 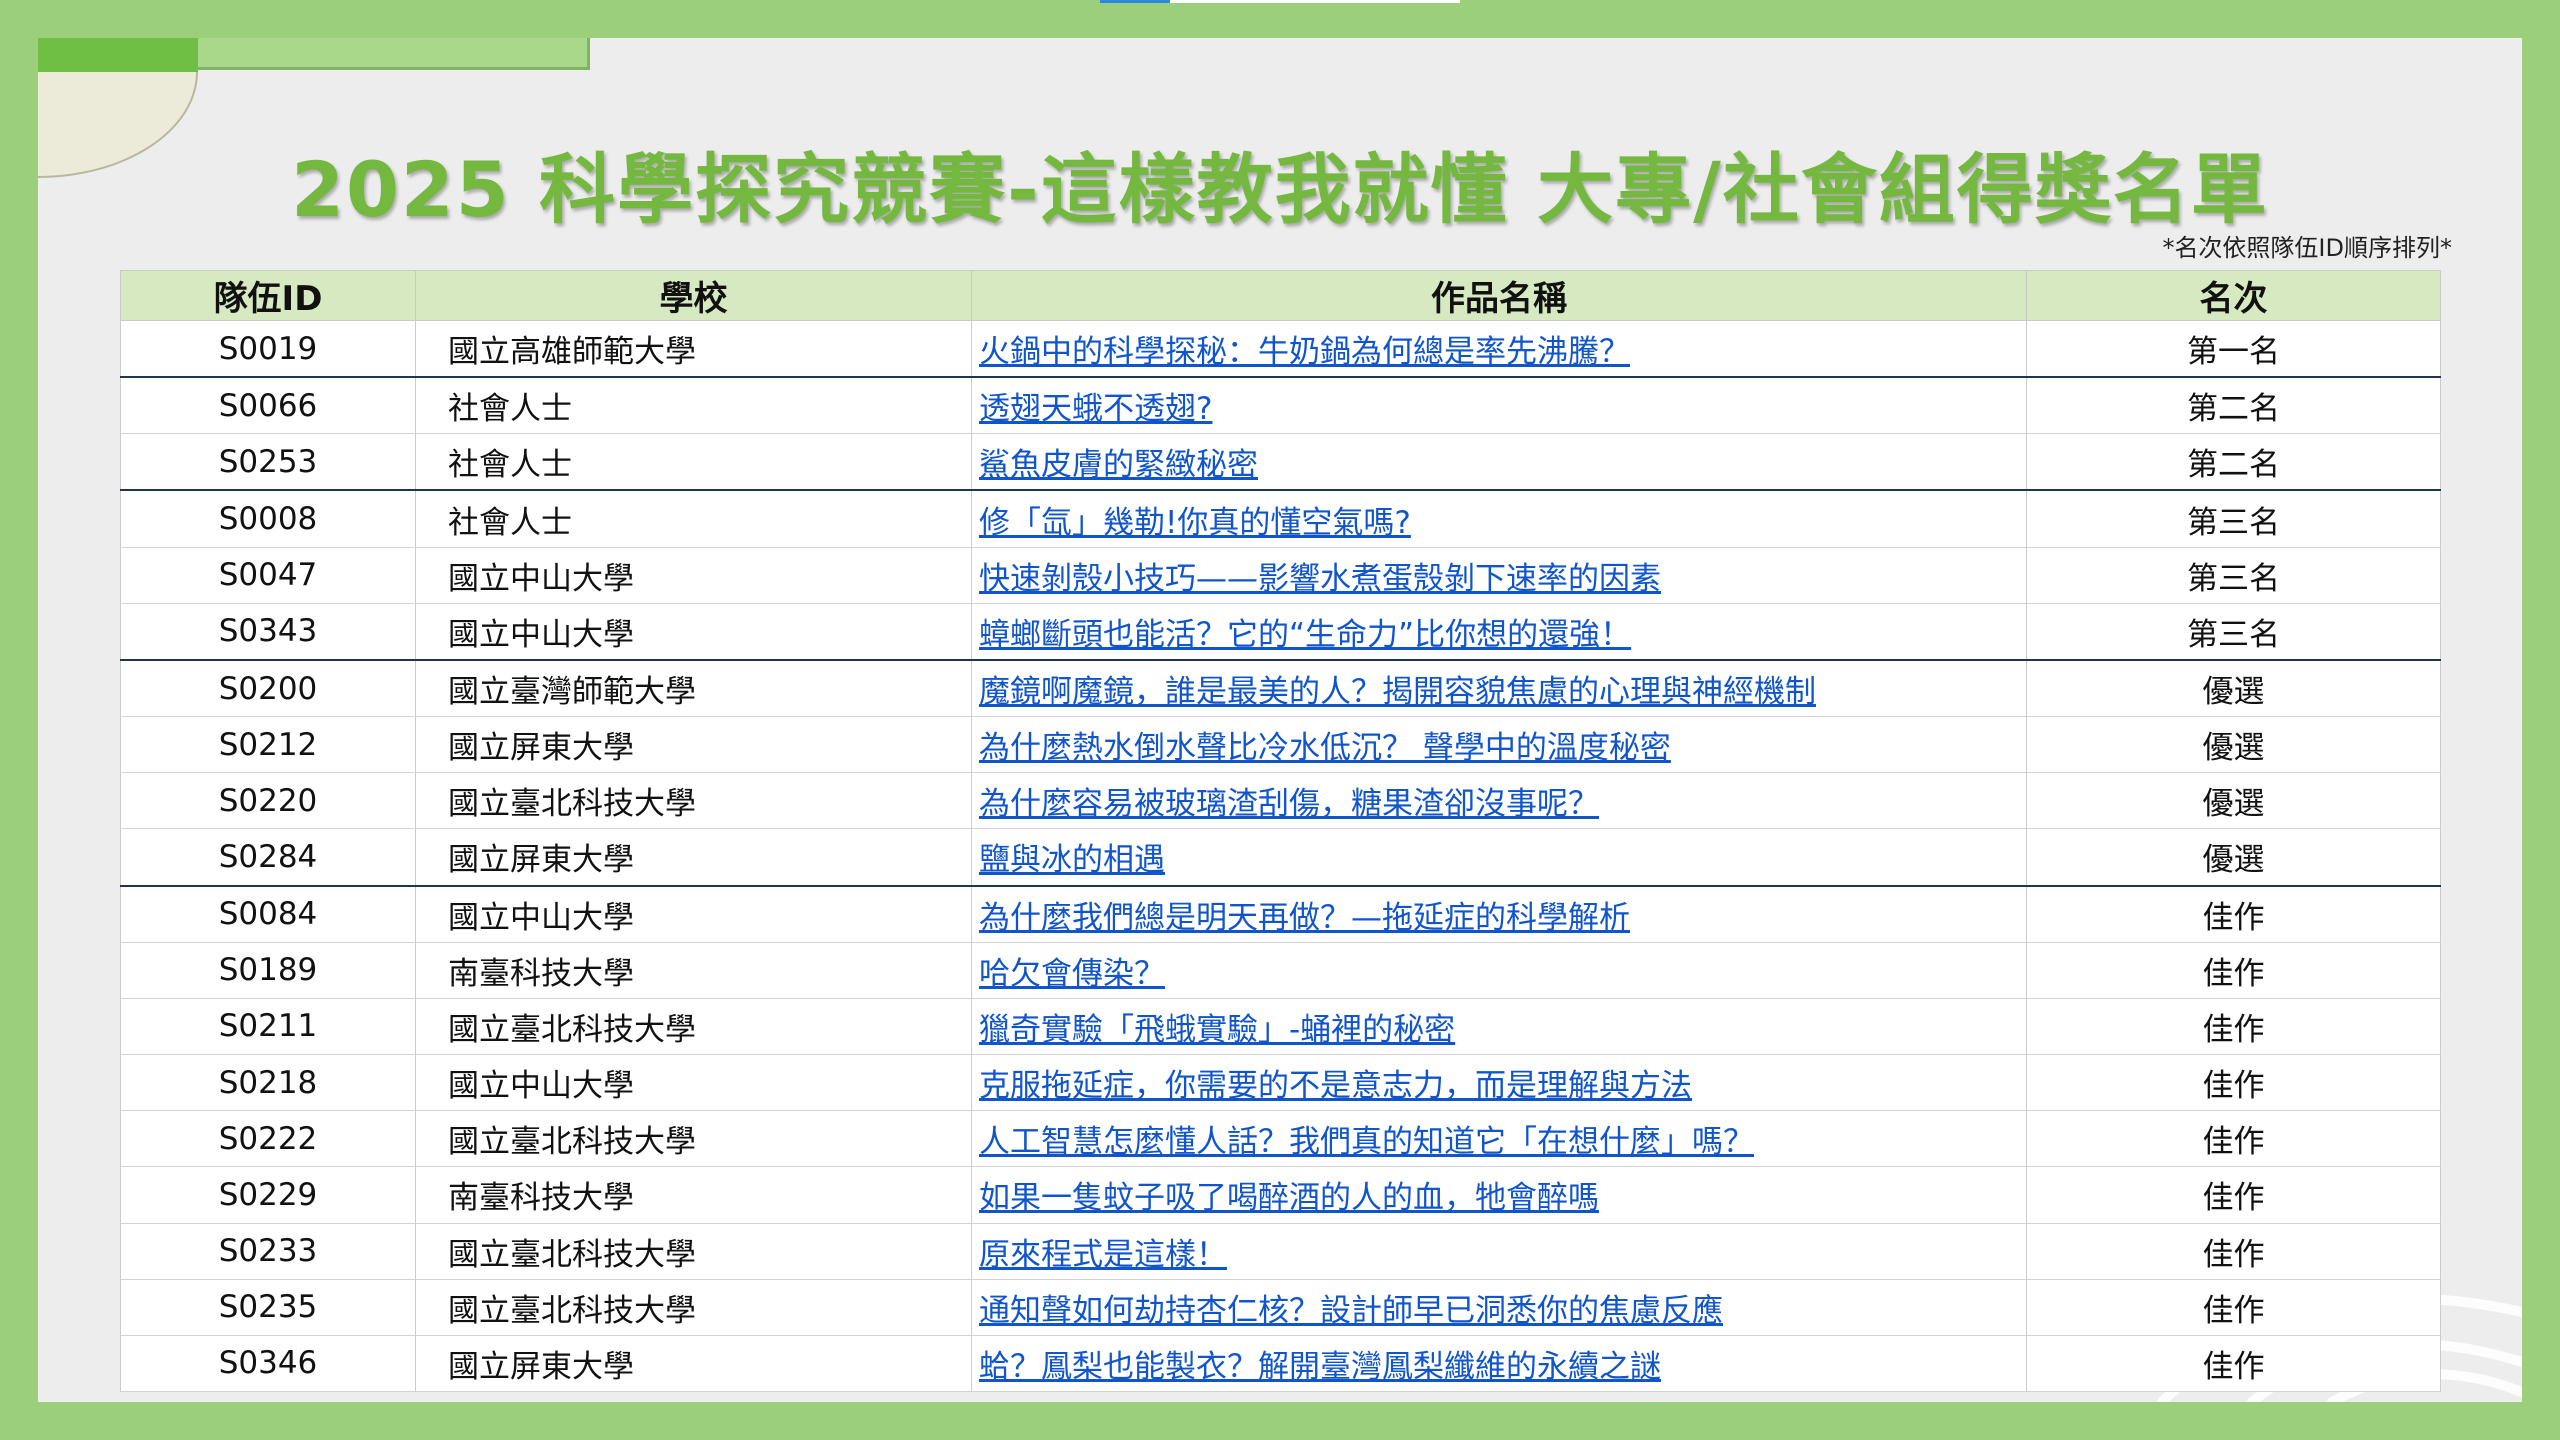 I want to click on header-school: 學校, so click(x=693, y=295).